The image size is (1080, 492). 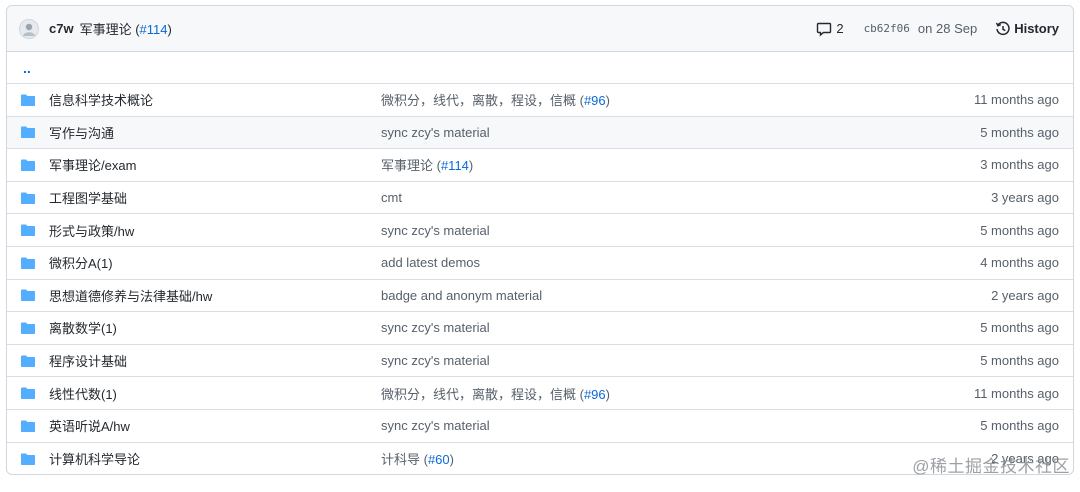 I want to click on directory-name-link: 微积分A(1), so click(x=215, y=262).